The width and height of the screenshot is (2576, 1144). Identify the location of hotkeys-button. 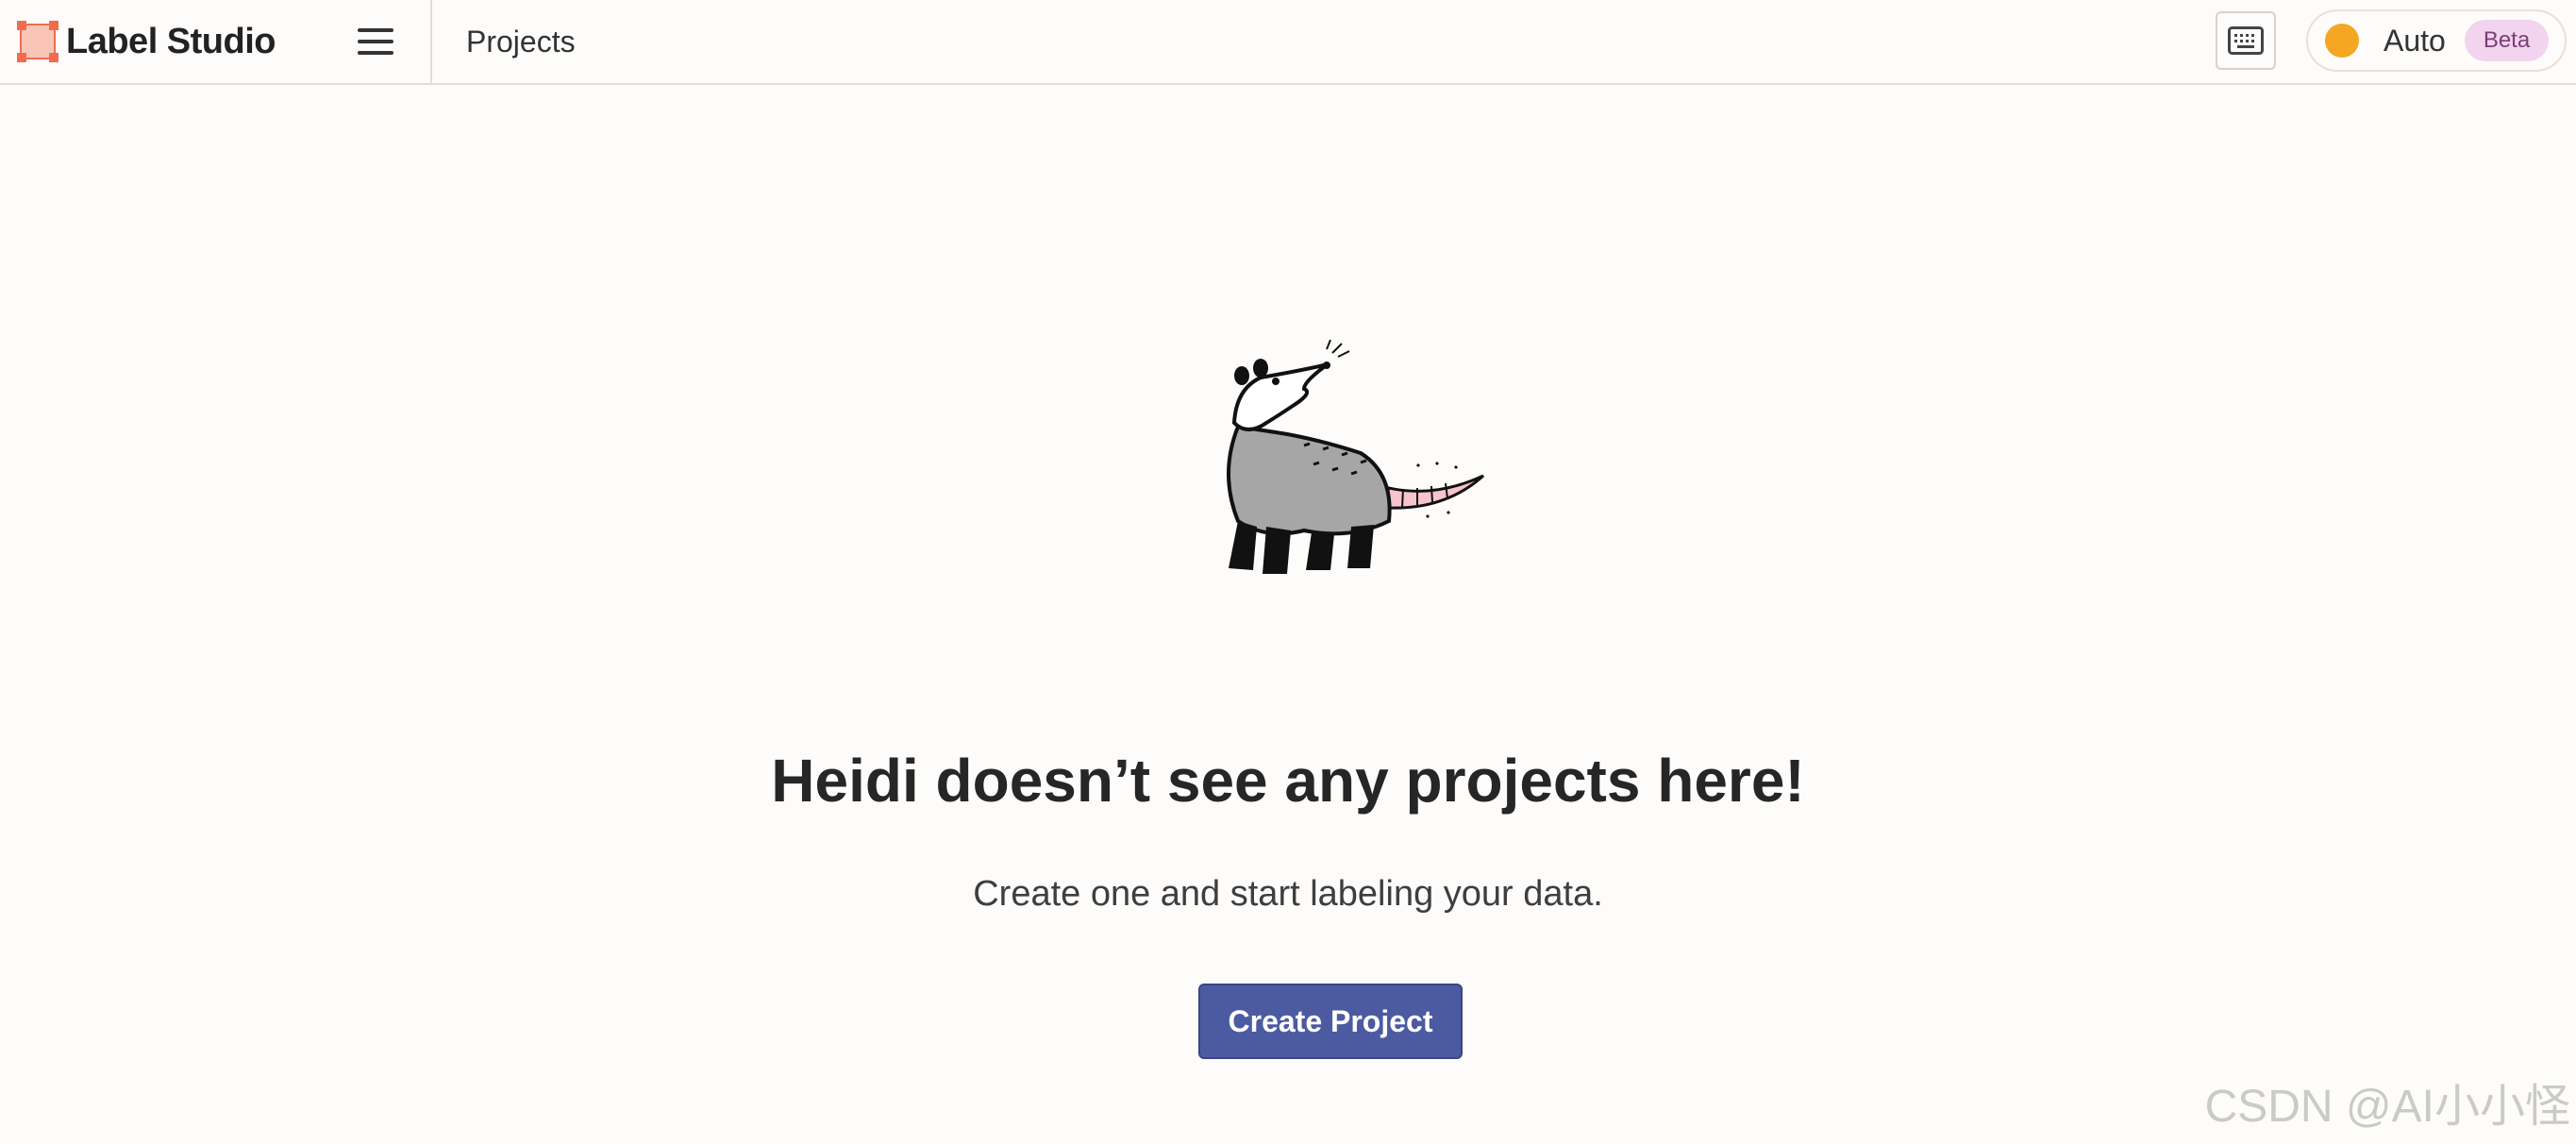
(2246, 40).